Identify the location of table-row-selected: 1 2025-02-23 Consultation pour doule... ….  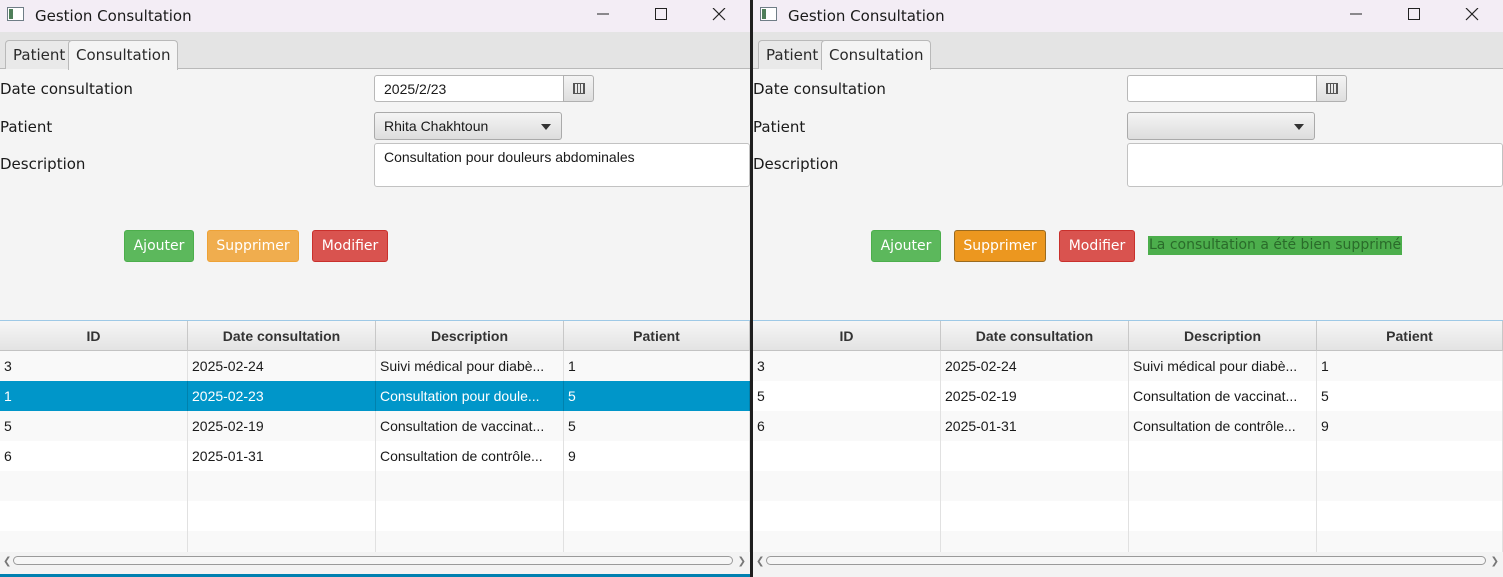
(375, 396).